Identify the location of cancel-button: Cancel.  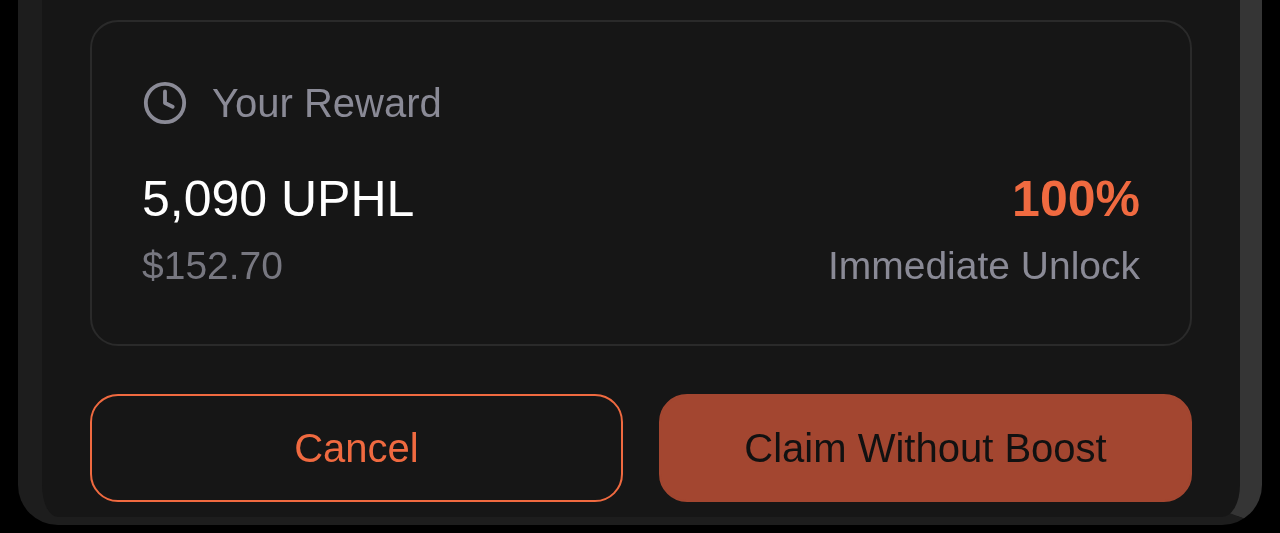
(356, 448).